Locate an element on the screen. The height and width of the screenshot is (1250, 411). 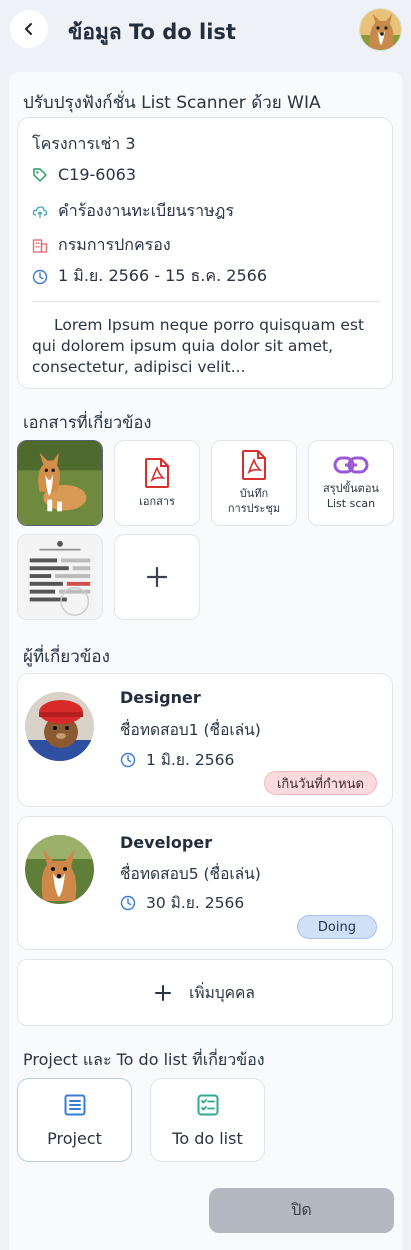
project-row: โครงการเช่า 3 is located at coordinates (84, 144).